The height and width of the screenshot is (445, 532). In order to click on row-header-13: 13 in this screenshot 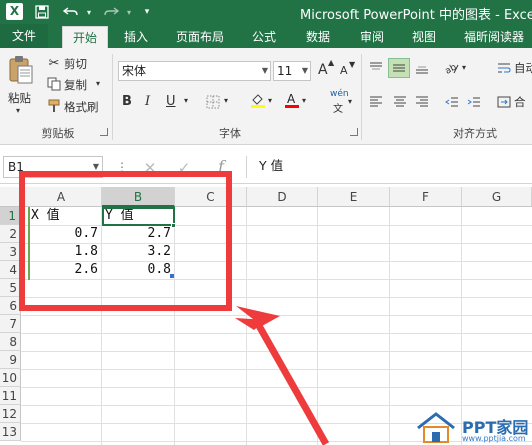, I will do `click(10, 432)`.